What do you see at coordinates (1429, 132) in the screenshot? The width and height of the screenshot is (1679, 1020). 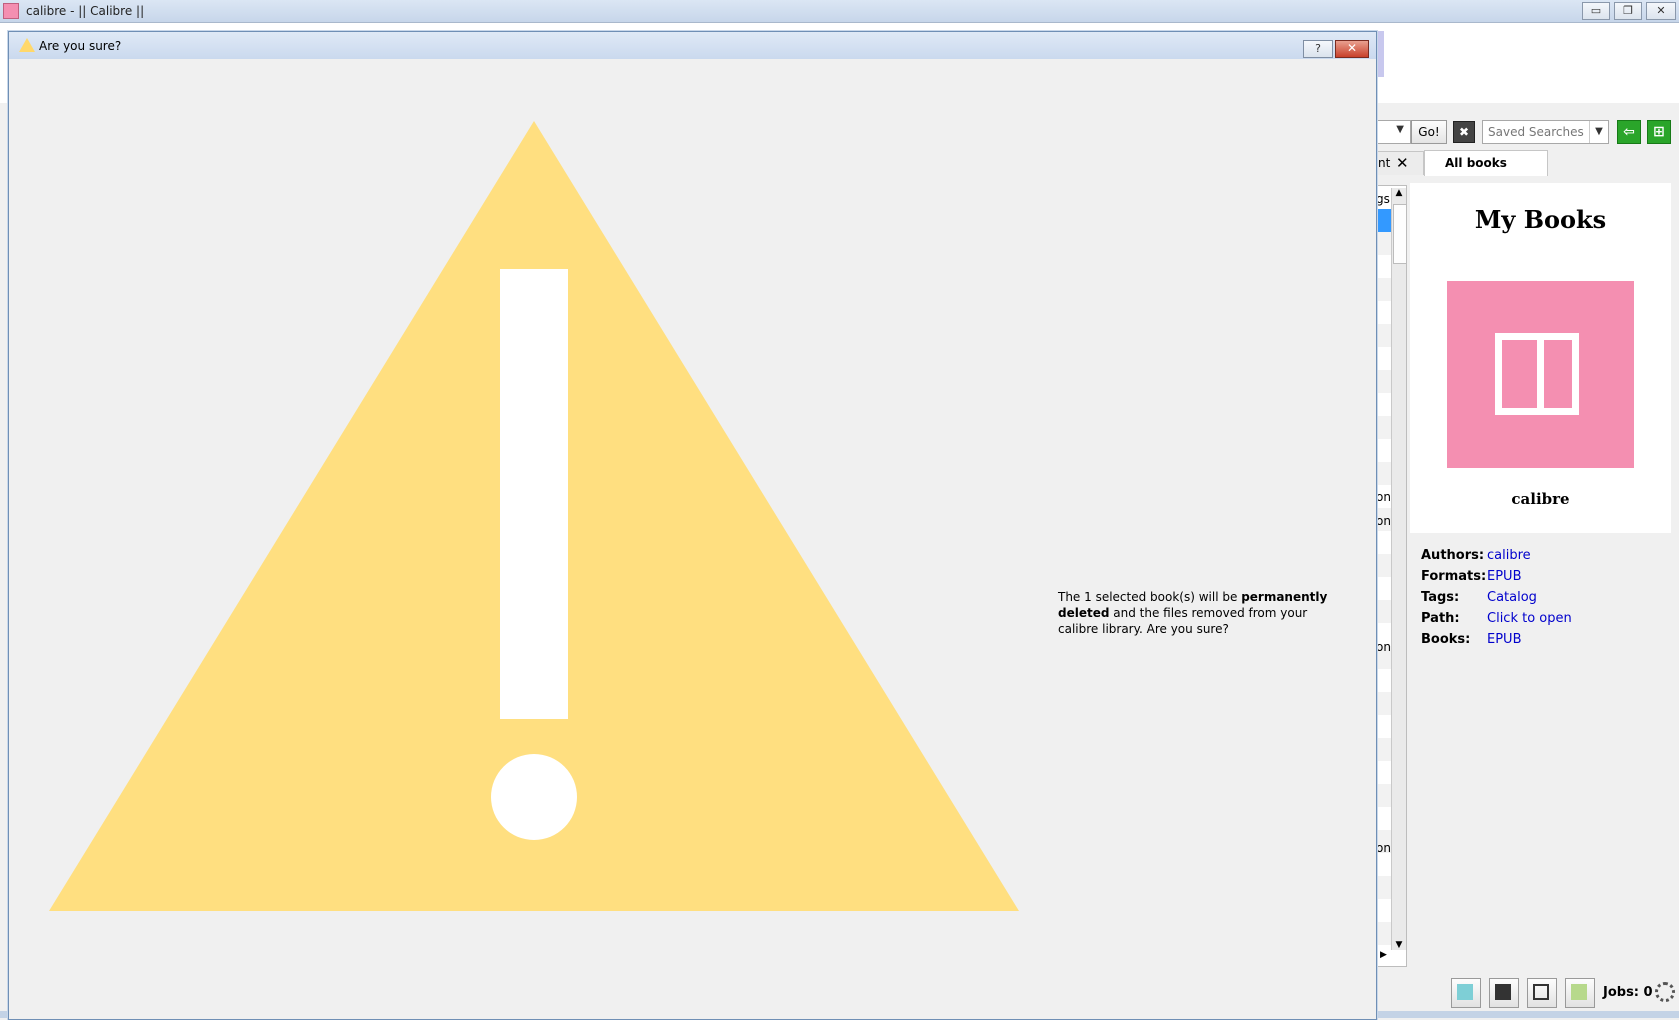 I see `go-button: Go!` at bounding box center [1429, 132].